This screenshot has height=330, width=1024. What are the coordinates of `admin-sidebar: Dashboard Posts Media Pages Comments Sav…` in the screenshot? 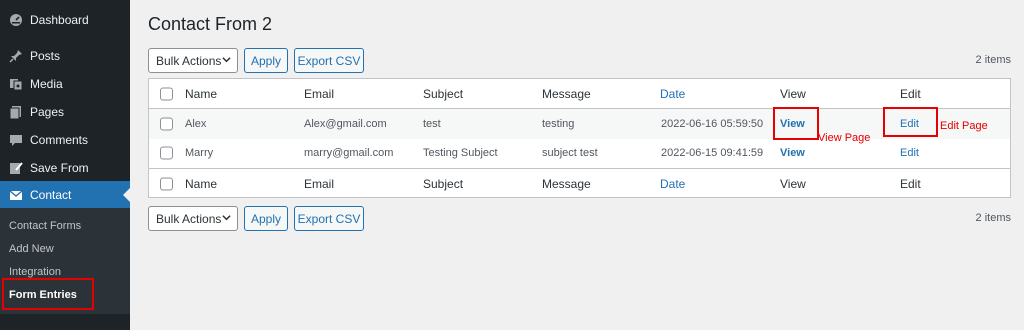 It's located at (65, 165).